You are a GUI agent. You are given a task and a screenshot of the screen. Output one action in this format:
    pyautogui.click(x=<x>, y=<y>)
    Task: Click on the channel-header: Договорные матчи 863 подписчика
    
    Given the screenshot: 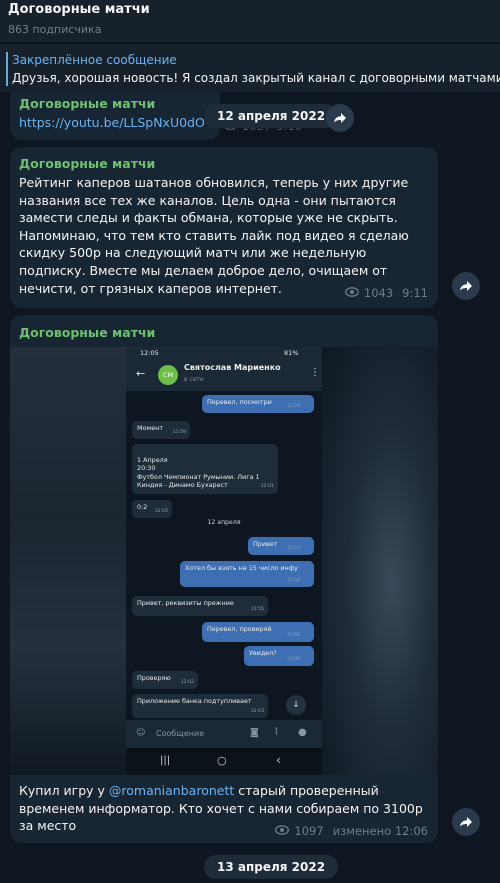 What is the action you would take?
    pyautogui.click(x=250, y=21)
    